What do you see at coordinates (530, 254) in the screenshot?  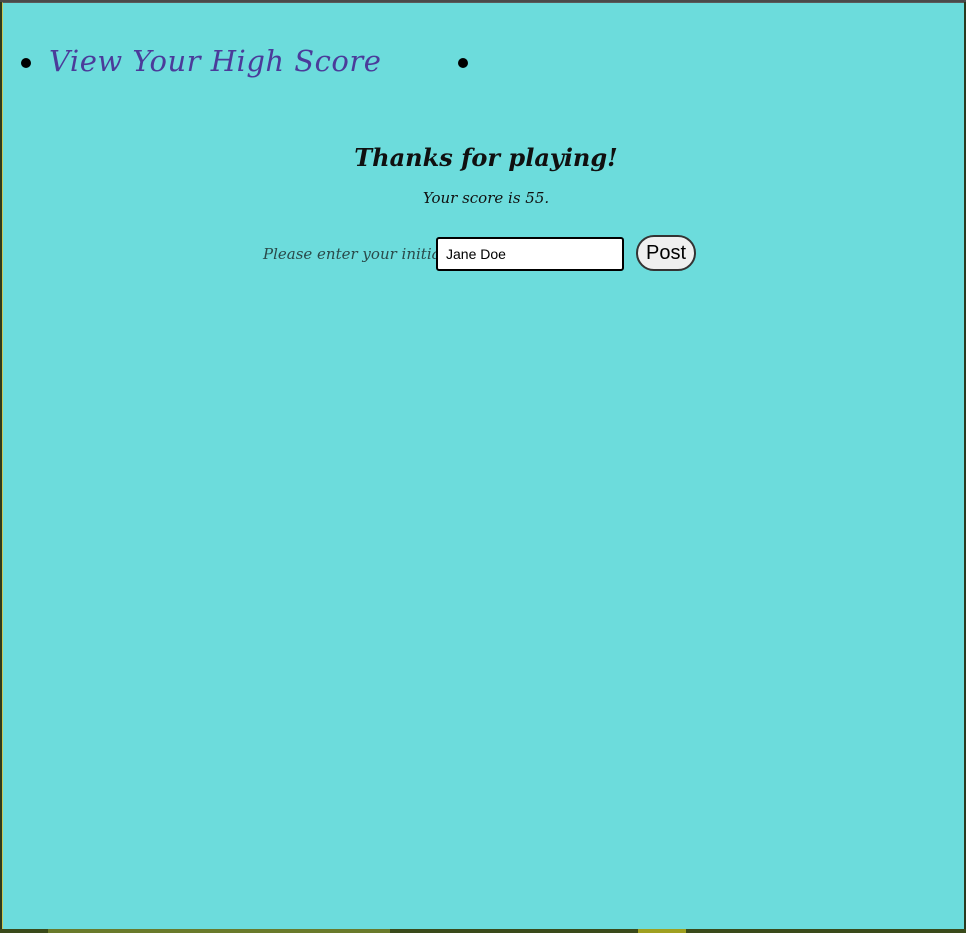 I see `initials-input` at bounding box center [530, 254].